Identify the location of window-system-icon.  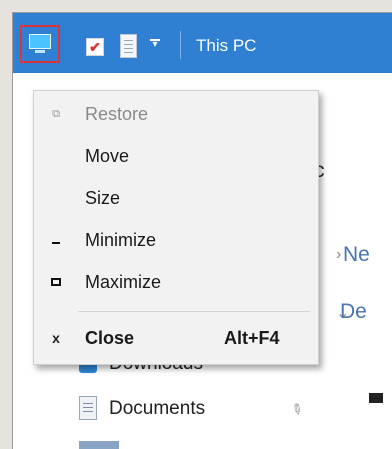
(40, 44).